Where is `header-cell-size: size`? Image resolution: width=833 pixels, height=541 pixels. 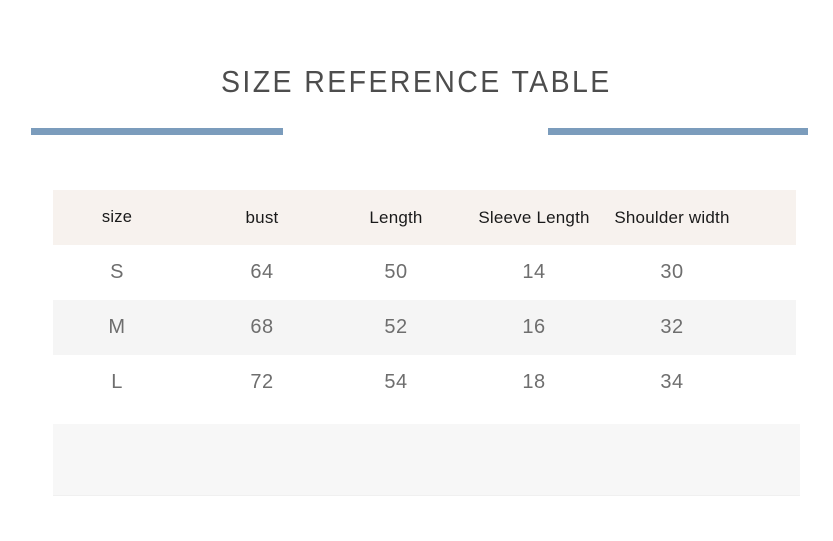 header-cell-size: size is located at coordinates (117, 217).